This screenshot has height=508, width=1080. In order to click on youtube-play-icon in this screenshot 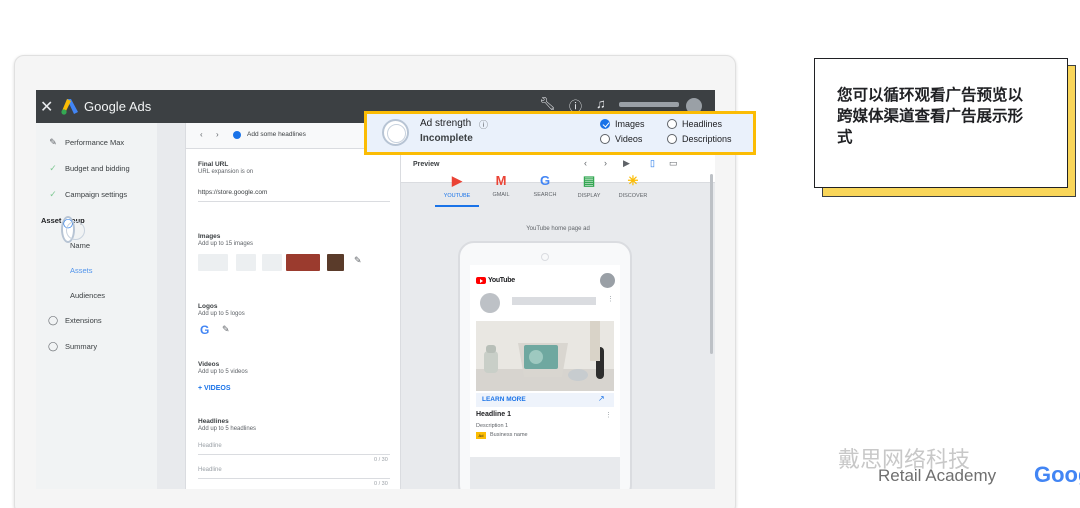, I will do `click(481, 280)`.